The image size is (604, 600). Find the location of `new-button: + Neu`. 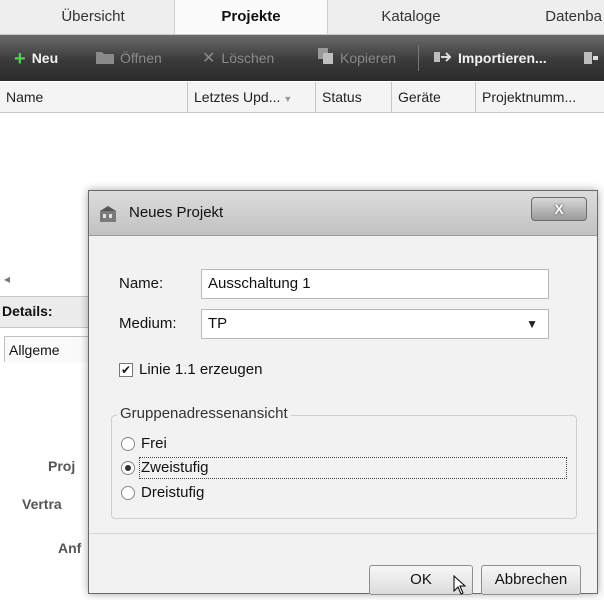

new-button: + Neu is located at coordinates (36, 58).